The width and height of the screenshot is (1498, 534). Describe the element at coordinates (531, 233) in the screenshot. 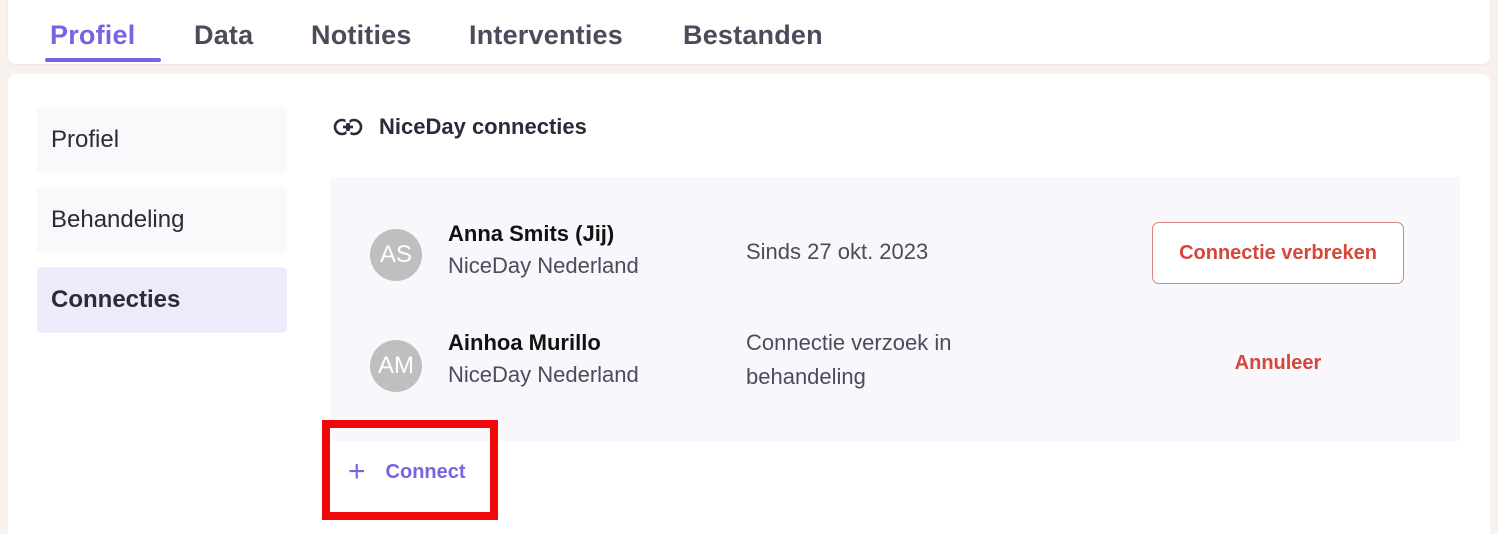

I see `connection-name: Anna Smits (Jij)` at that location.